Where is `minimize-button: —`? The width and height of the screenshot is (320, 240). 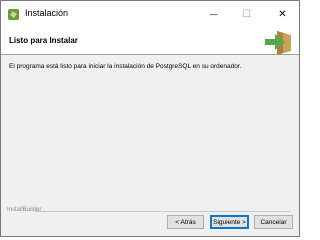
minimize-button: — is located at coordinates (213, 14).